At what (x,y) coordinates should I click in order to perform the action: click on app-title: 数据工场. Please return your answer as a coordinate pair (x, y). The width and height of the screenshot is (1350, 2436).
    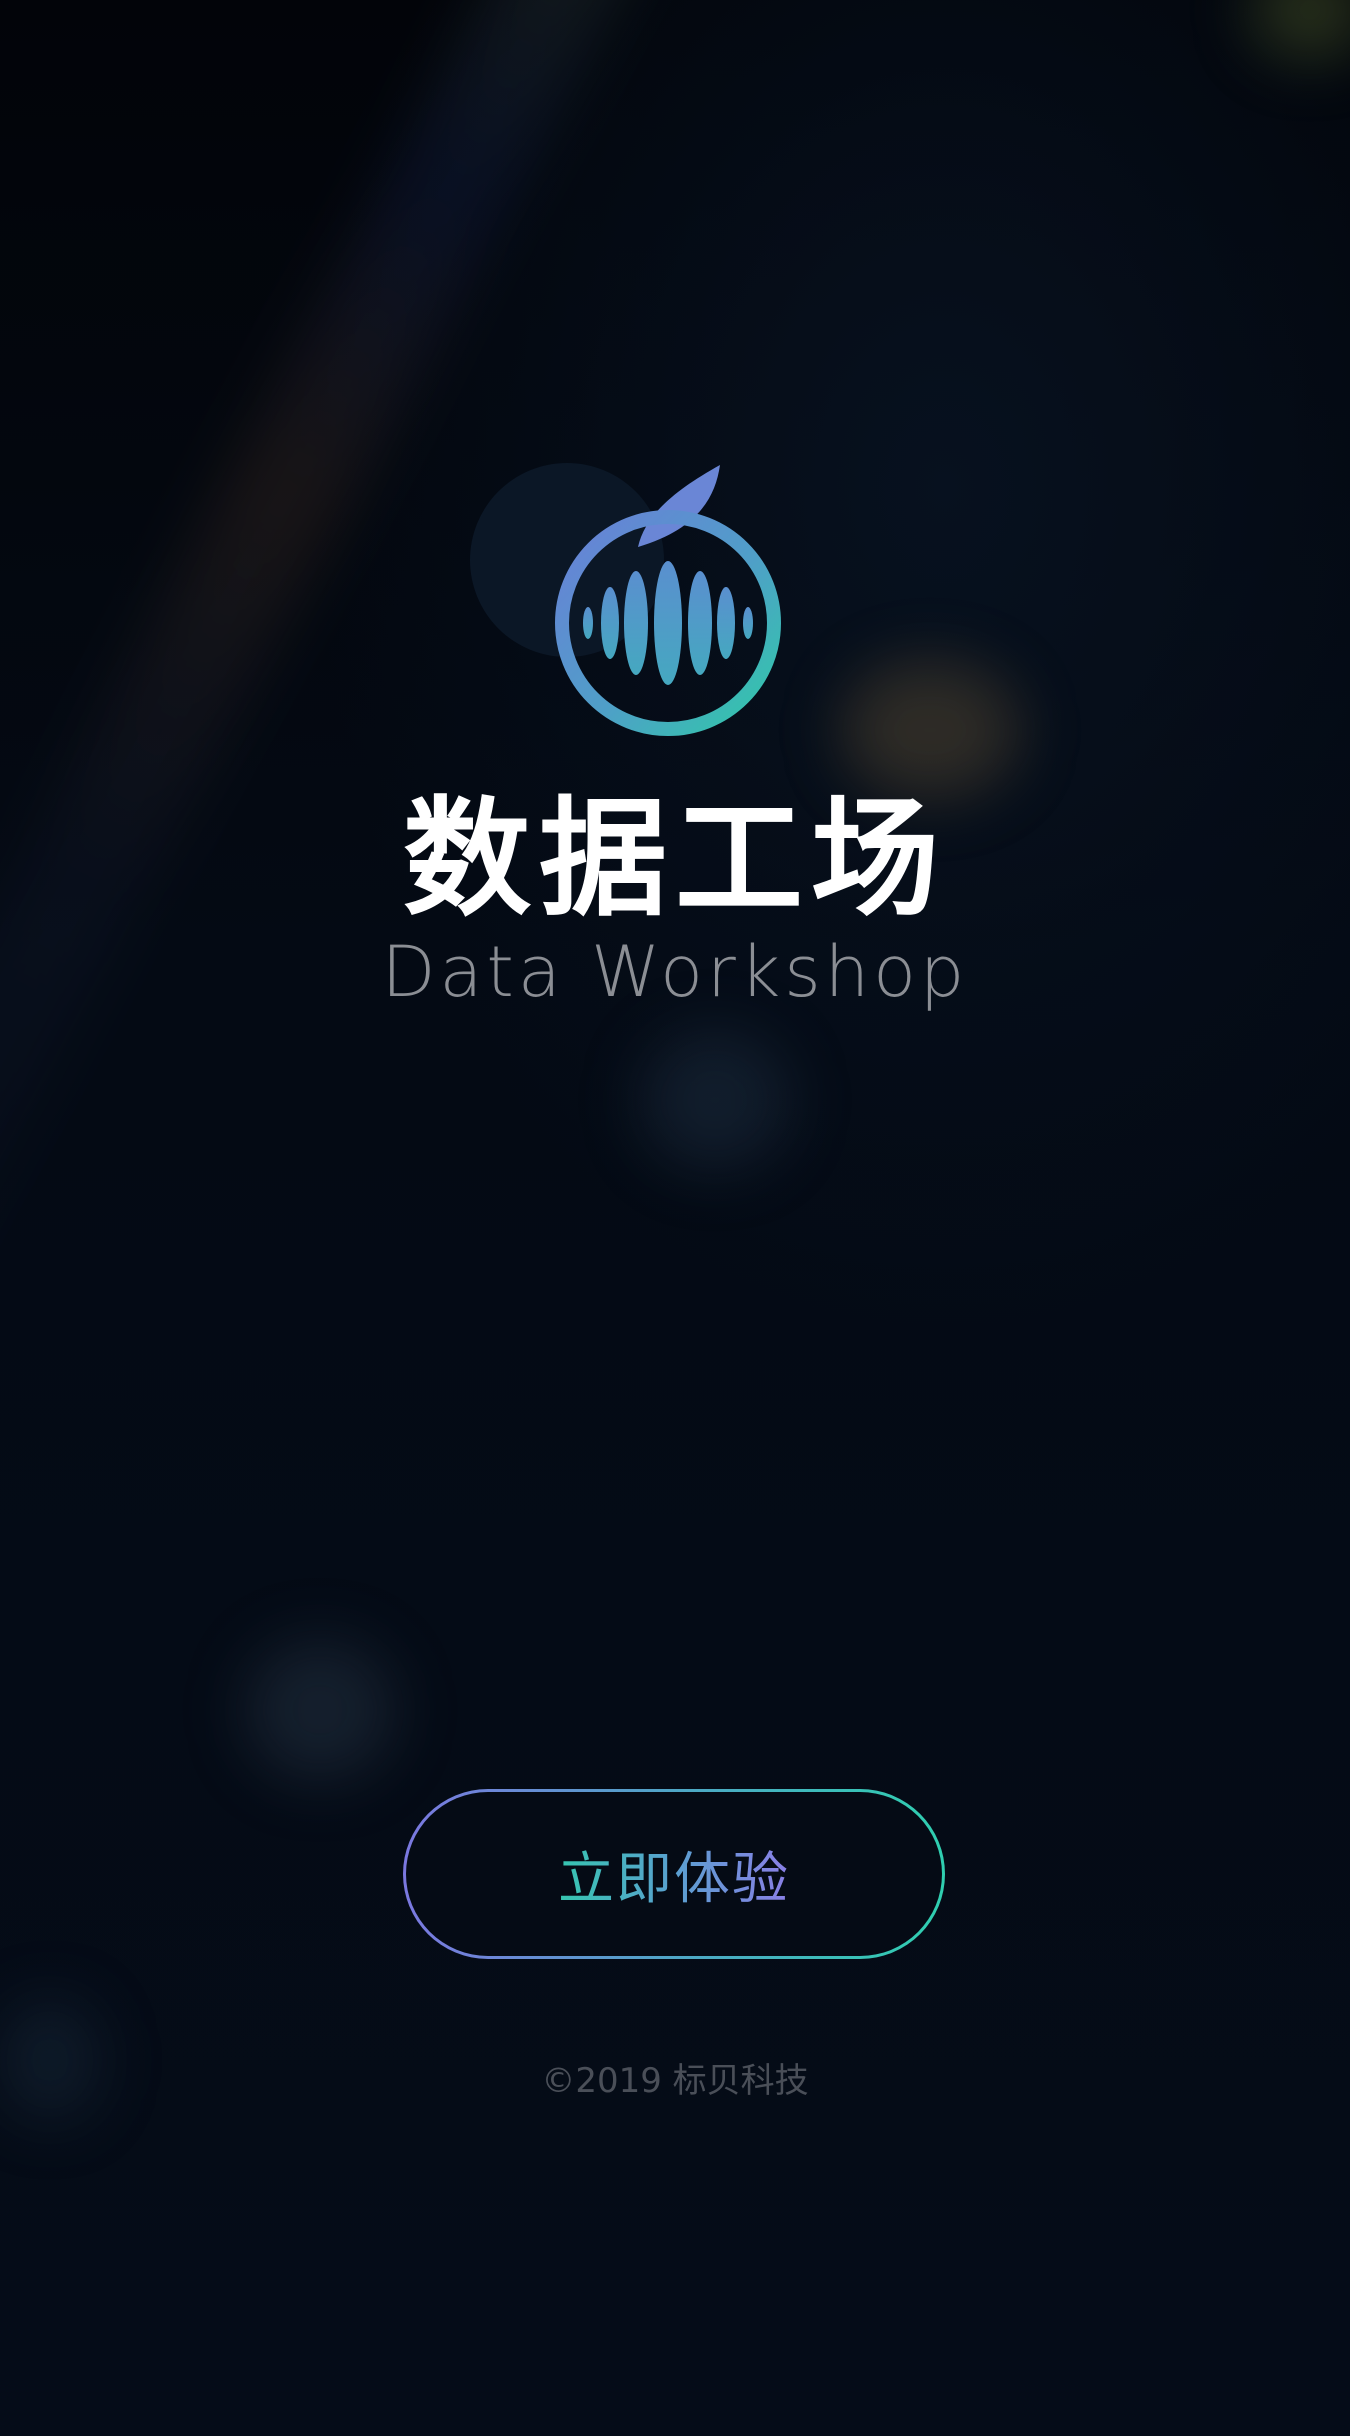
    Looking at the image, I should click on (674, 859).